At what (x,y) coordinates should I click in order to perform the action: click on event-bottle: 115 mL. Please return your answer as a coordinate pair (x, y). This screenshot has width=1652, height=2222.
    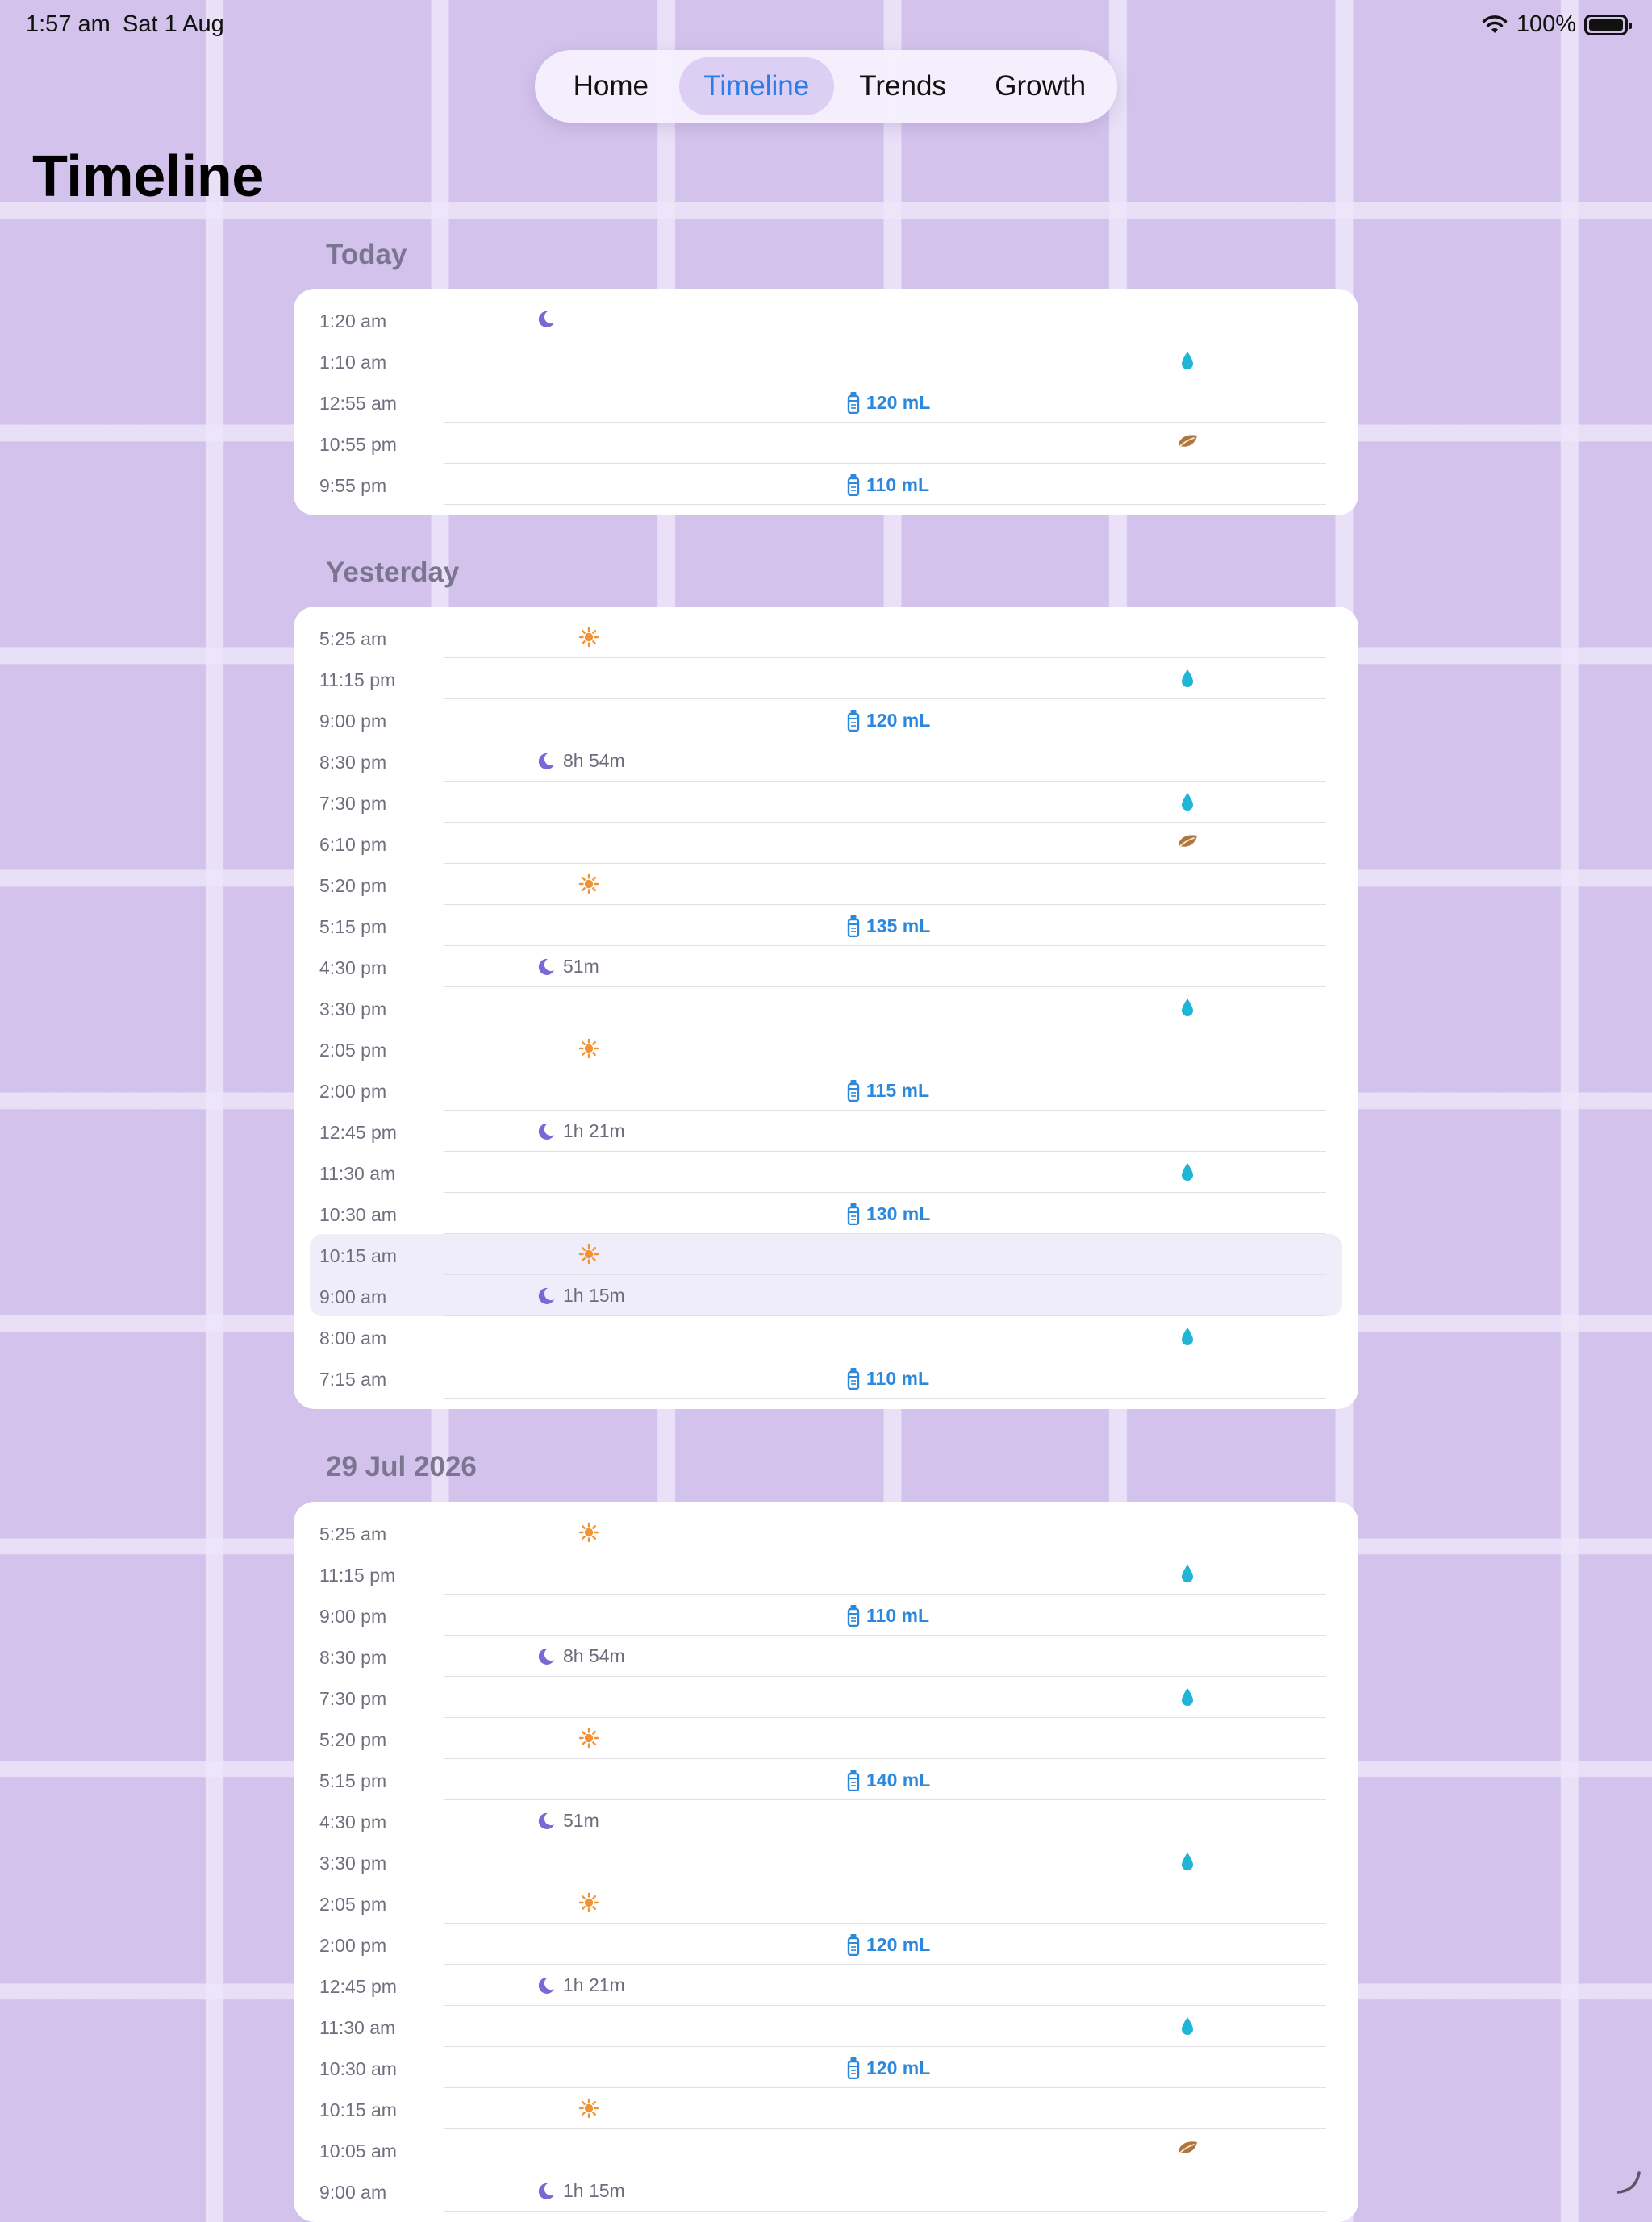
    Looking at the image, I should click on (888, 1091).